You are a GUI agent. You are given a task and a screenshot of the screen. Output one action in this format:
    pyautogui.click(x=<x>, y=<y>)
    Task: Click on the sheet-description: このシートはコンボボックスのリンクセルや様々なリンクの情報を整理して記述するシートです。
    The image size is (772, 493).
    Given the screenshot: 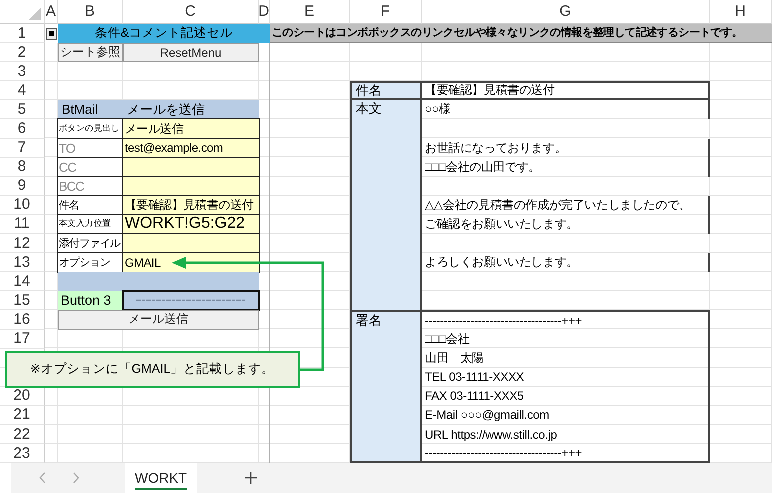 What is the action you would take?
    pyautogui.click(x=521, y=34)
    